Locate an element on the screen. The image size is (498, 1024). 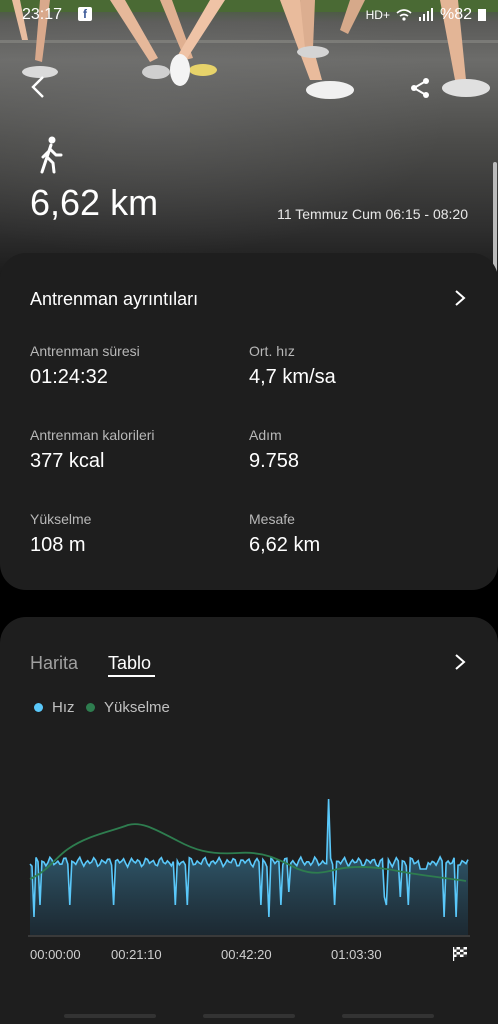
avg-speed-value: 4,7 km/sa is located at coordinates (292, 377).